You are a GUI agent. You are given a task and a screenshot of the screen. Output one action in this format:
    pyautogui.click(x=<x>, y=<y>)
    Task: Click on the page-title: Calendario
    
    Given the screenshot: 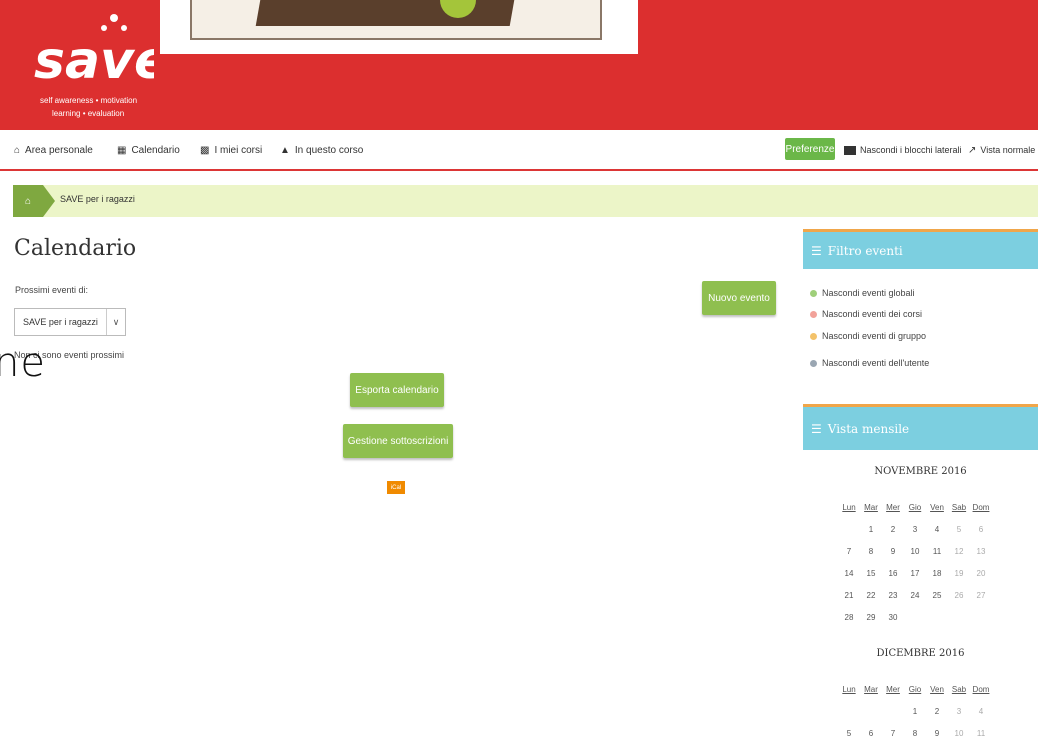 What is the action you would take?
    pyautogui.click(x=75, y=248)
    